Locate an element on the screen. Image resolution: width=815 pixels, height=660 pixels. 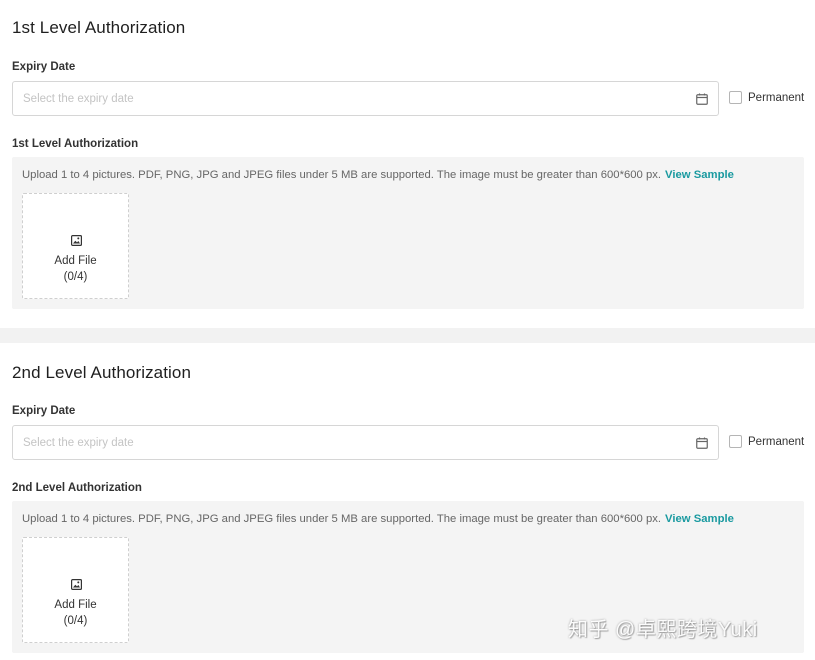
section-title: 1st Level Authorization is located at coordinates (99, 27).